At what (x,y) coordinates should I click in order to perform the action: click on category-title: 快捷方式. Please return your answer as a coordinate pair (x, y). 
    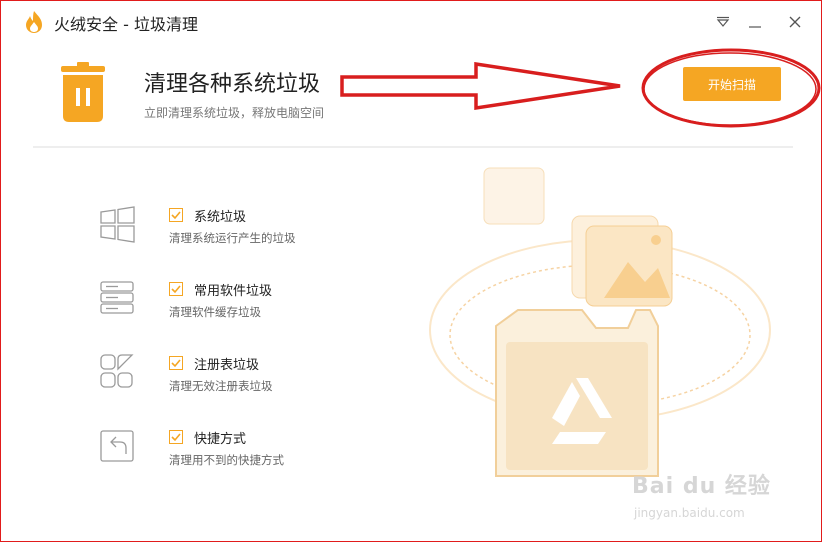
    Looking at the image, I should click on (220, 439).